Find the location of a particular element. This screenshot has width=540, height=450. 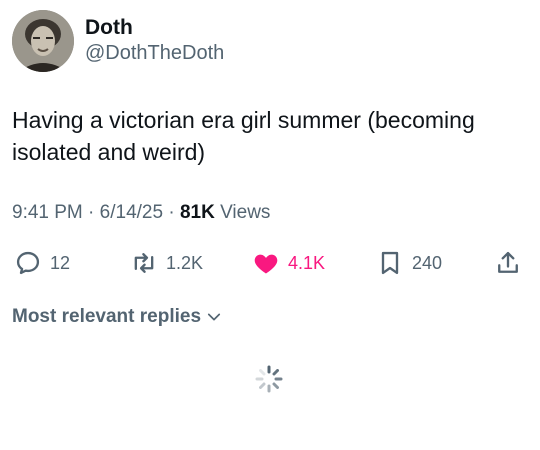

replies-sort-label: Most relevant replies is located at coordinates (107, 316).